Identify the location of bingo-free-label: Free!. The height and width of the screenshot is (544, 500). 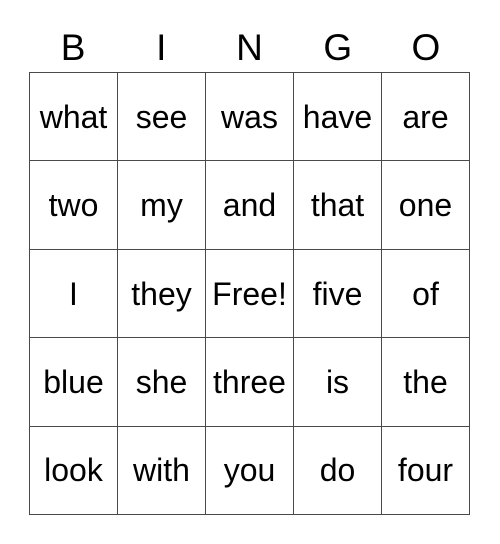
(249, 293).